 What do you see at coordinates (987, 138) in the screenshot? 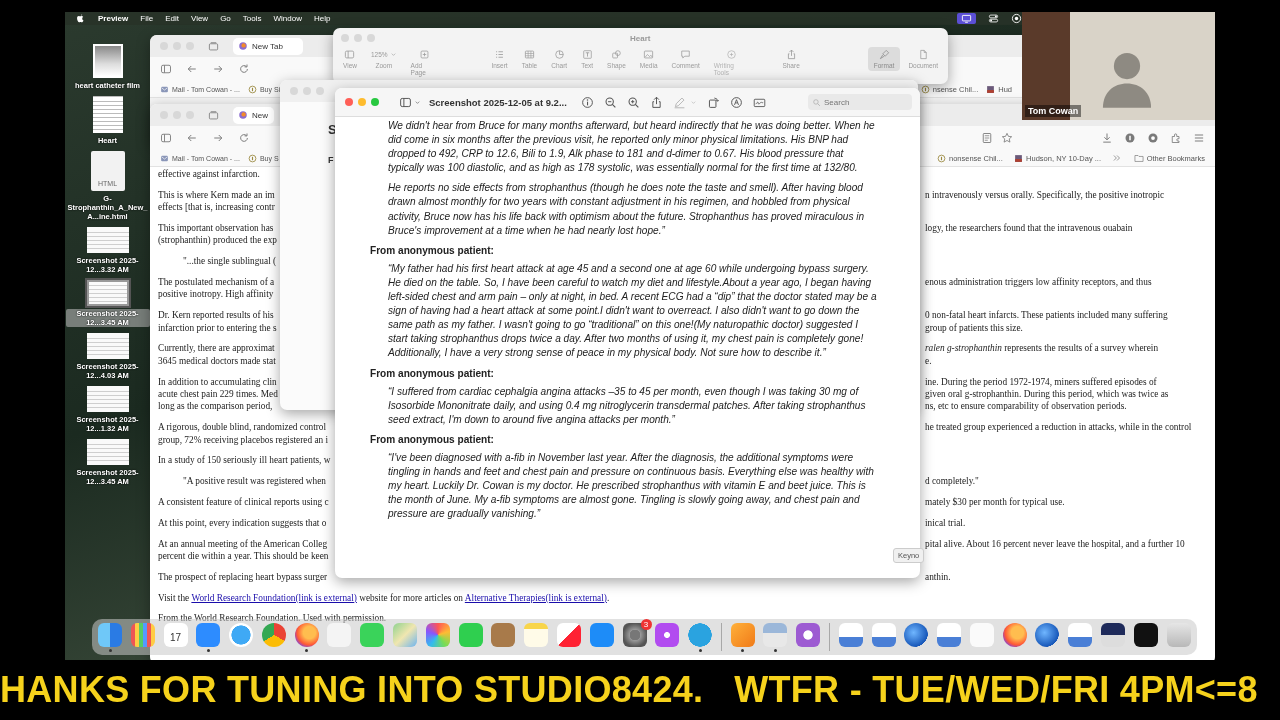
I see `reader-view-icon` at bounding box center [987, 138].